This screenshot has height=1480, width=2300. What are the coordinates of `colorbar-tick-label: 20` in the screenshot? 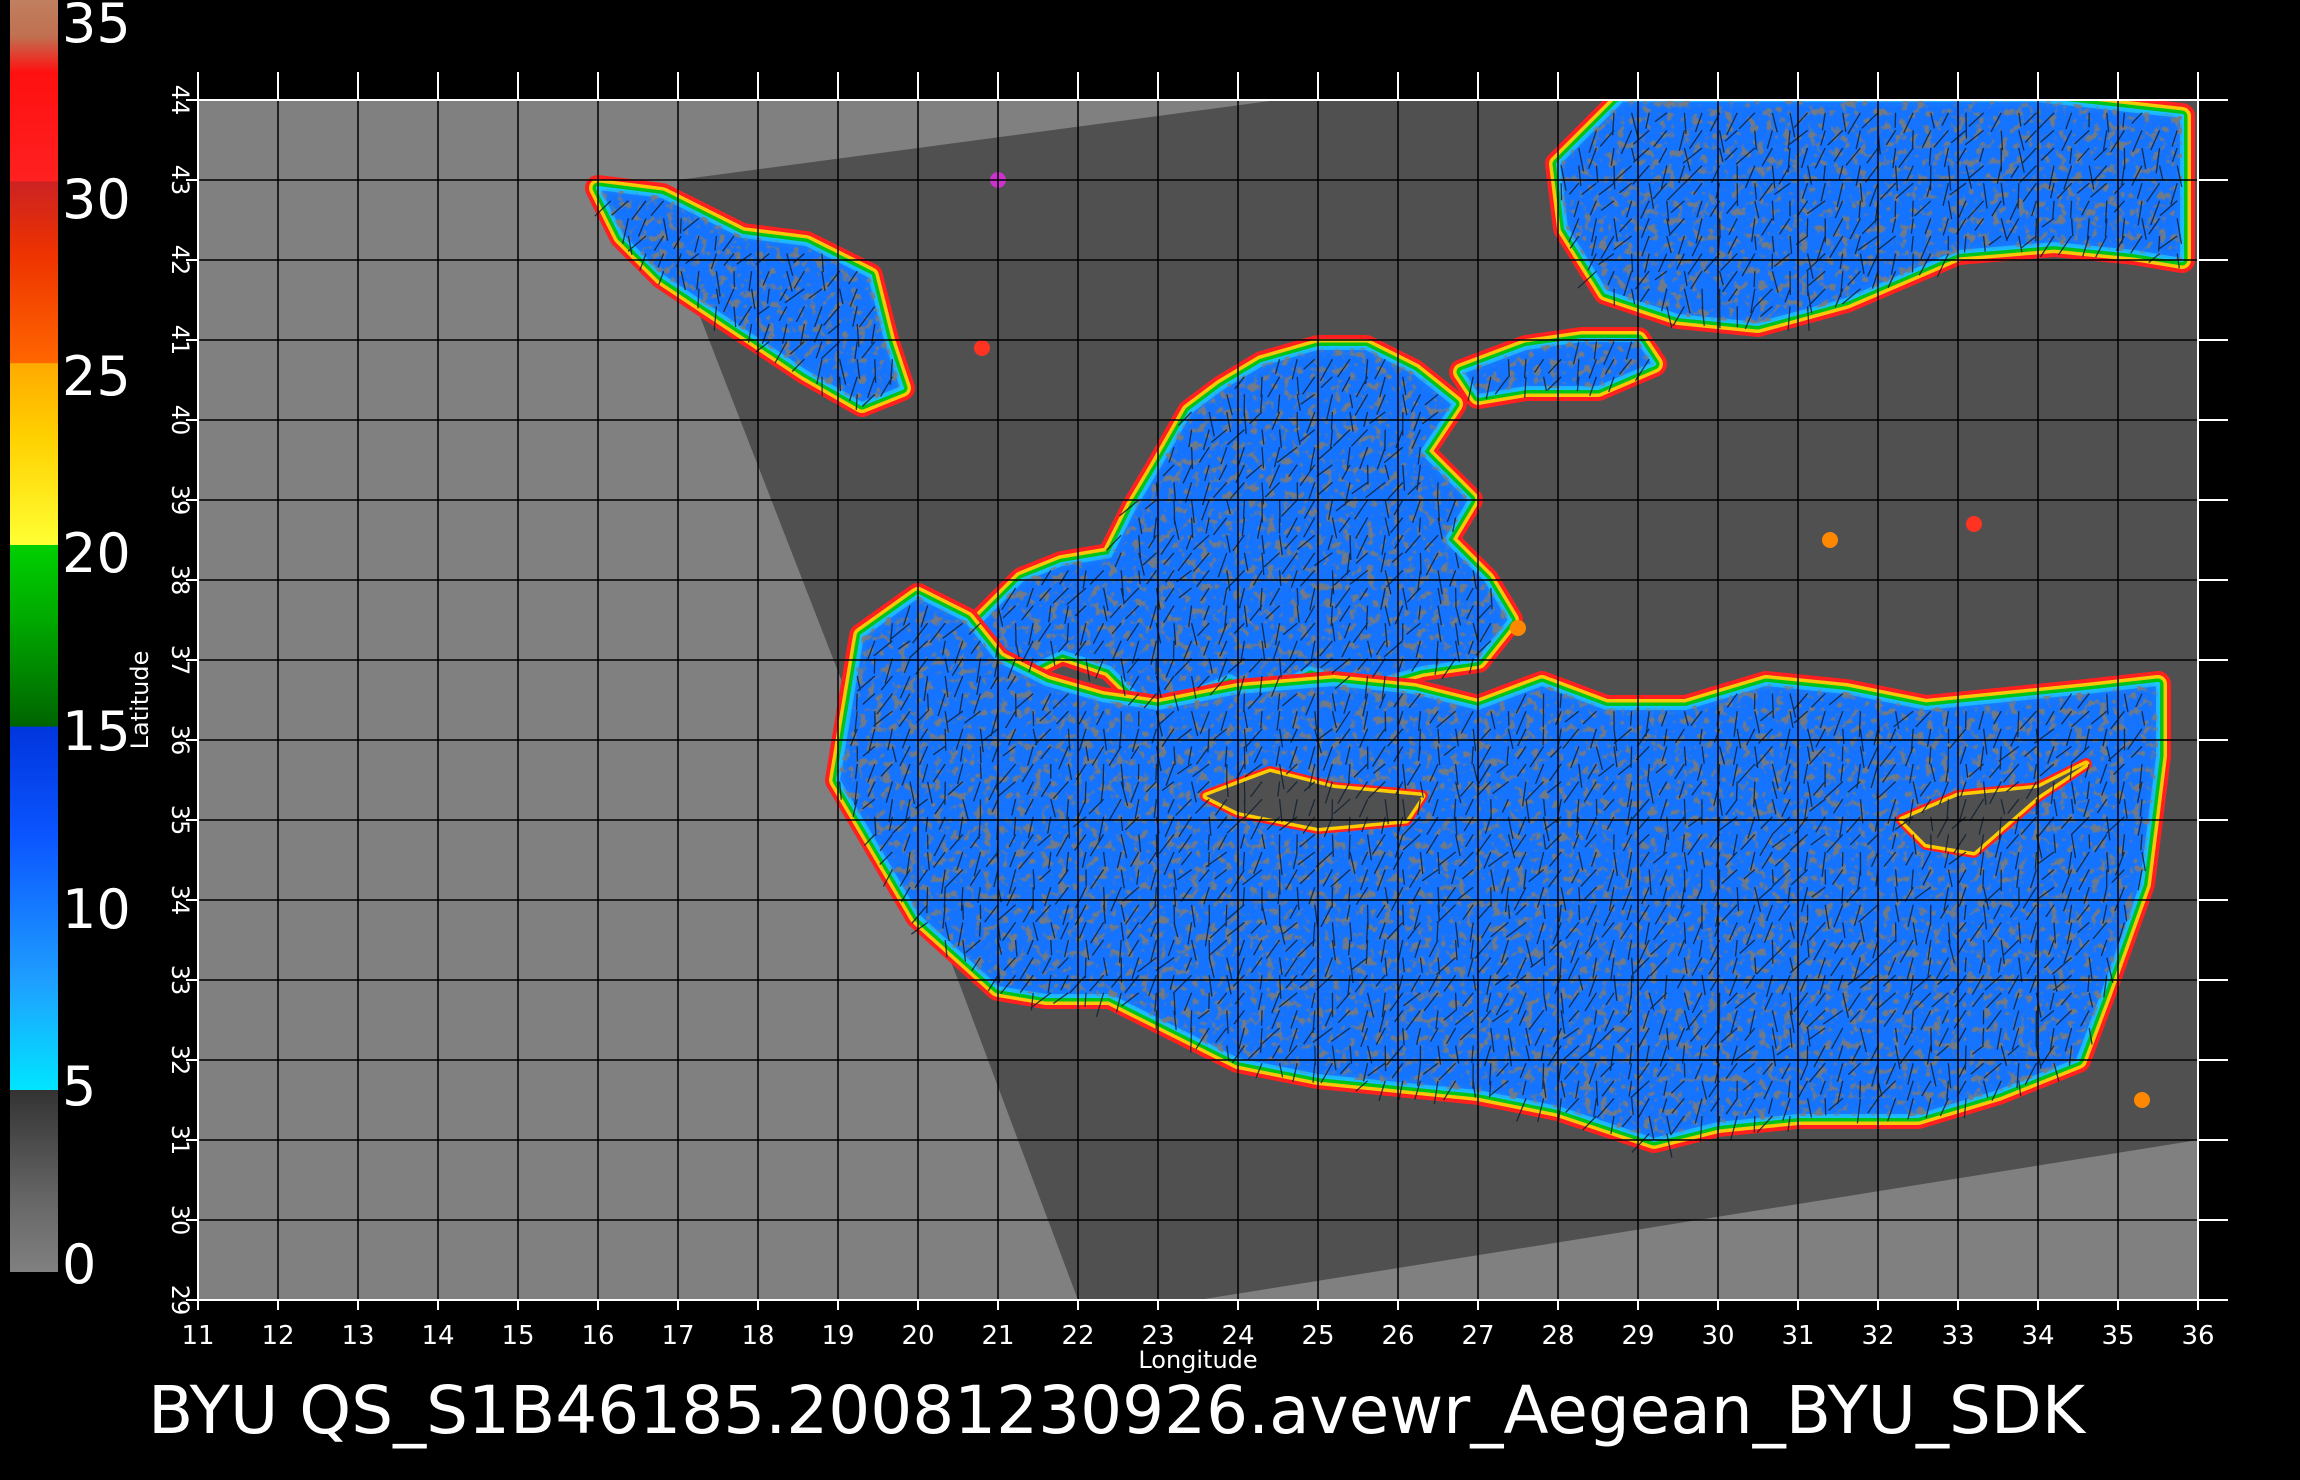 It's located at (96, 553).